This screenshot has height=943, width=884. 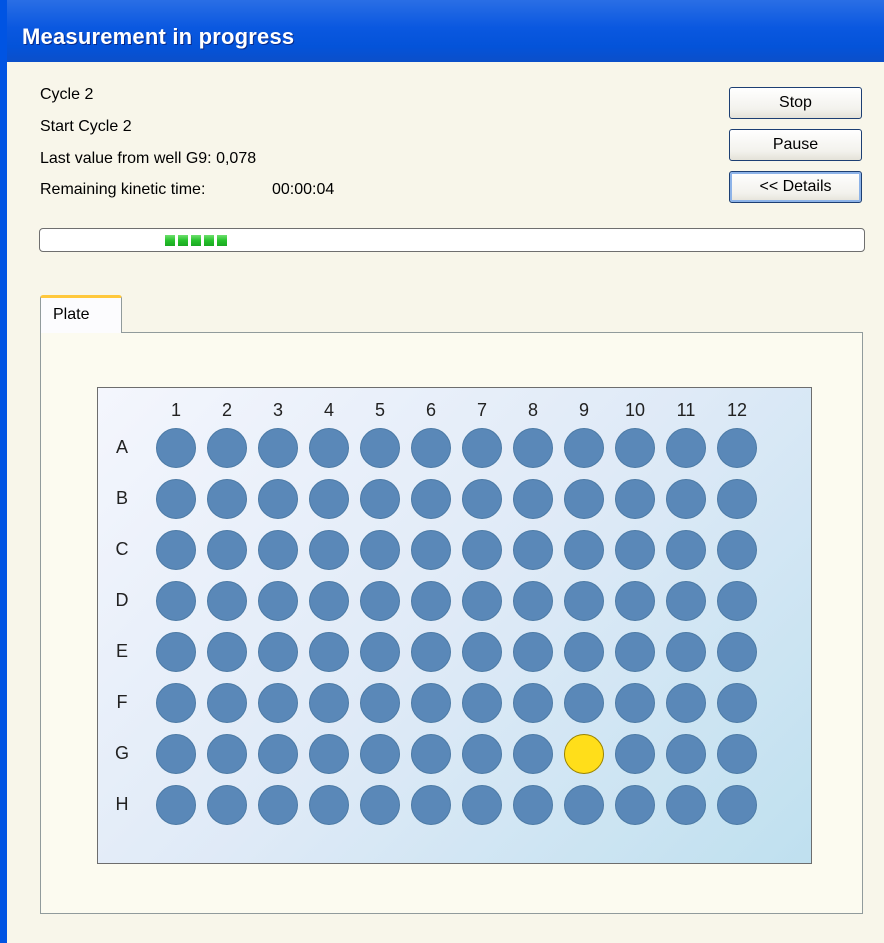 What do you see at coordinates (380, 550) in the screenshot?
I see `well-C5` at bounding box center [380, 550].